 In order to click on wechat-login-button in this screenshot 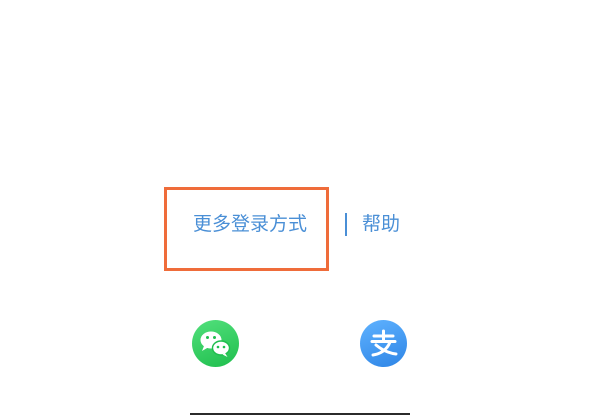, I will do `click(215, 343)`.